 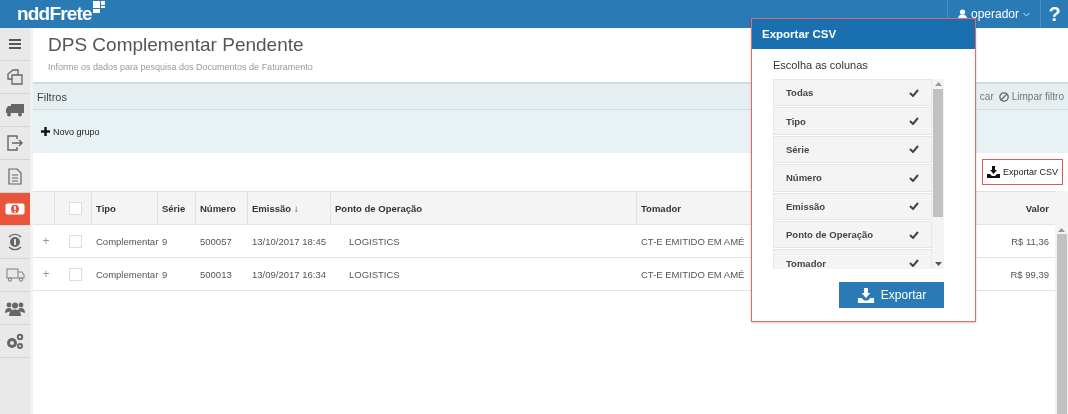 What do you see at coordinates (852, 93) in the screenshot?
I see `column-option: Todas` at bounding box center [852, 93].